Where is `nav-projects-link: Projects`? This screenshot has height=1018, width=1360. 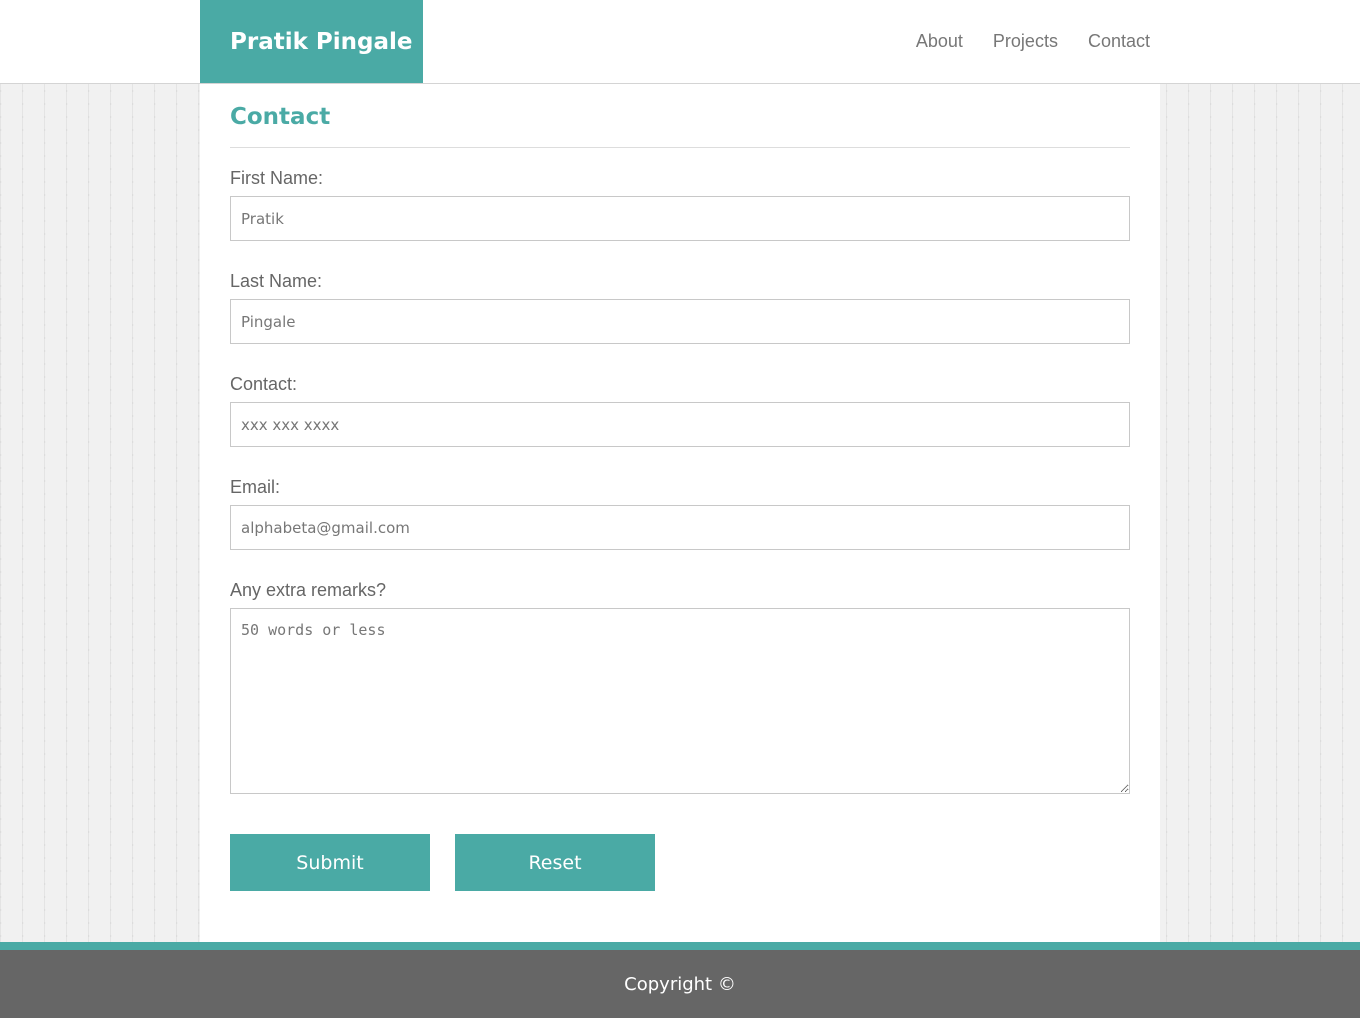
nav-projects-link: Projects is located at coordinates (1025, 41).